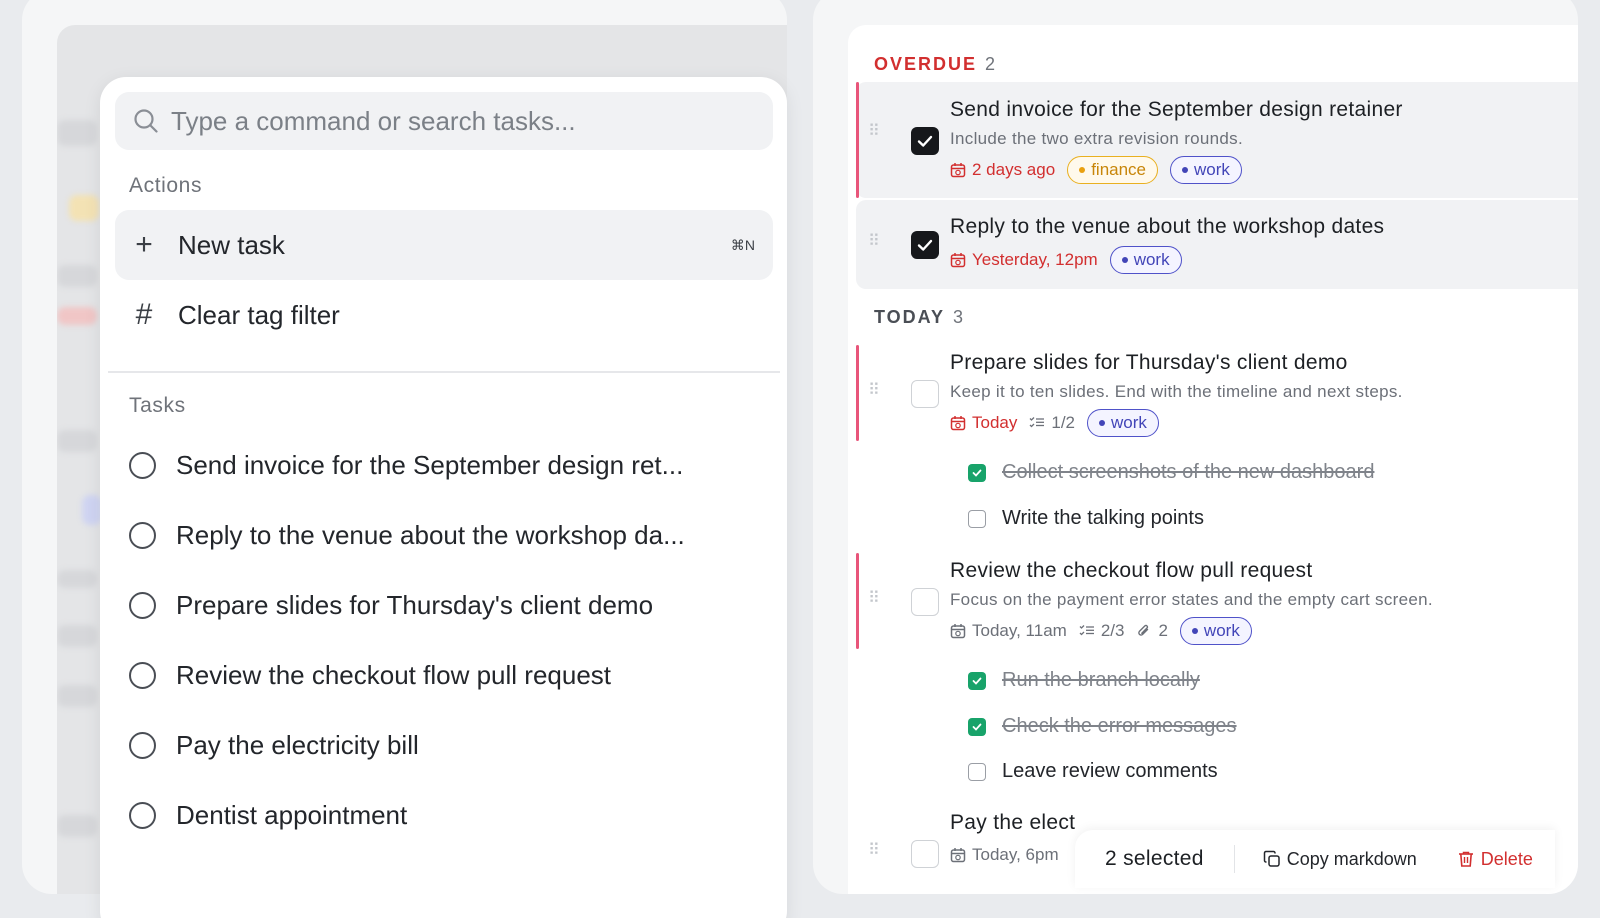 The height and width of the screenshot is (918, 1600). What do you see at coordinates (444, 245) in the screenshot?
I see `new-task-action: + New task ⌘N` at bounding box center [444, 245].